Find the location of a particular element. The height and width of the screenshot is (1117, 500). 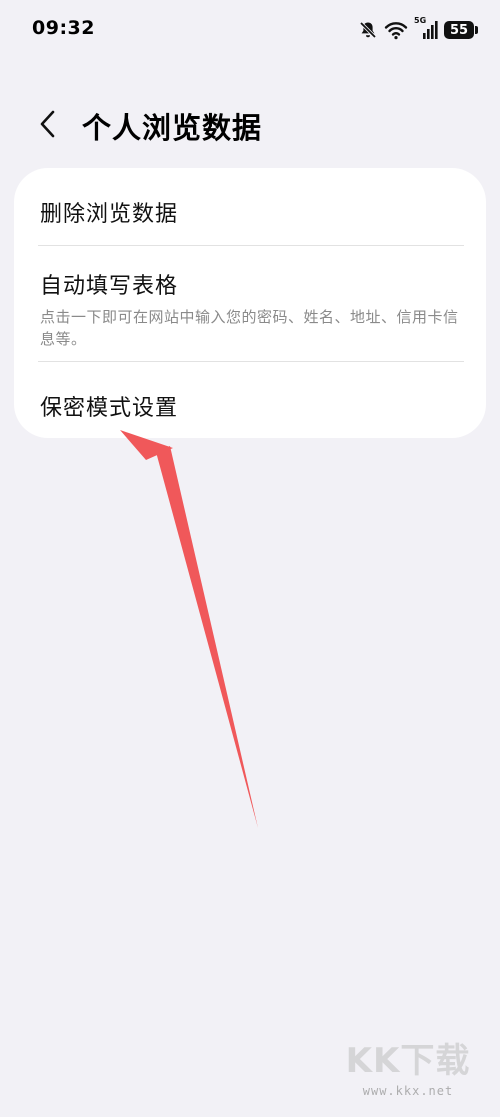

battery-icon: 55 is located at coordinates (461, 30).